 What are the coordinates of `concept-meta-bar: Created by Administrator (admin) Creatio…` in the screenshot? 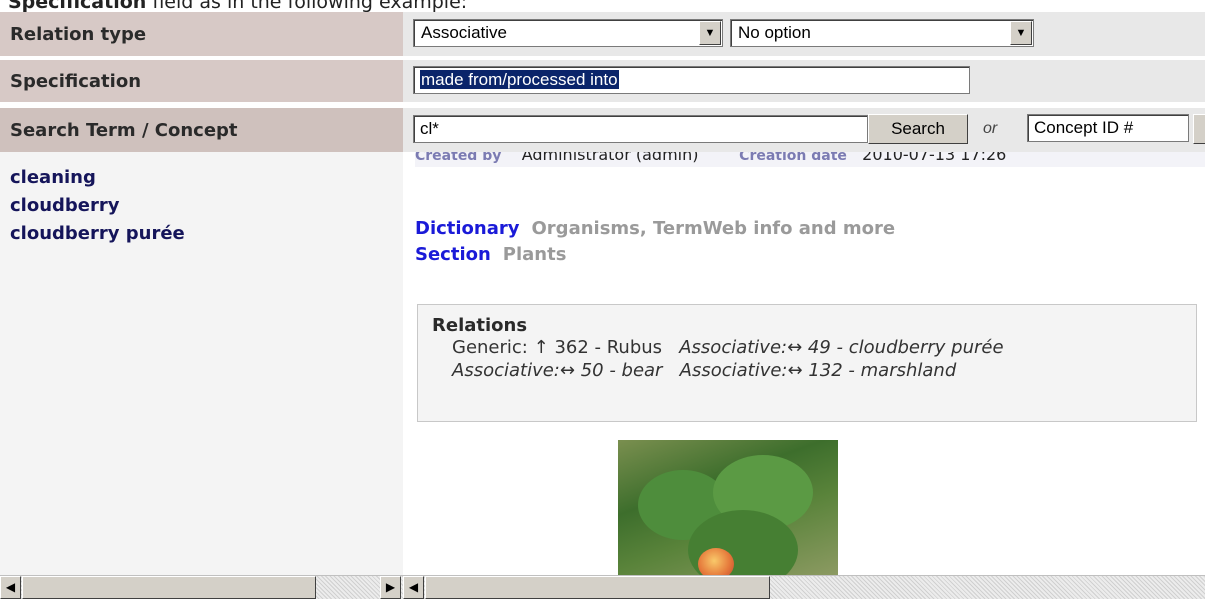 It's located at (810, 159).